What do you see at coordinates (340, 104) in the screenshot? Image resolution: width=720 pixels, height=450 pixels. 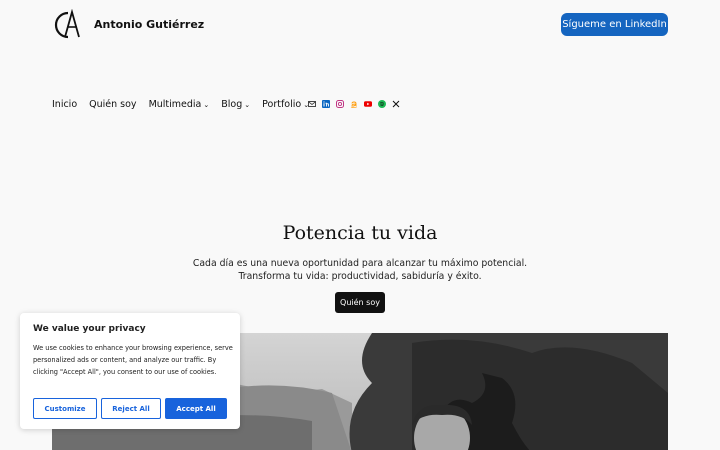 I see `instagram-icon` at bounding box center [340, 104].